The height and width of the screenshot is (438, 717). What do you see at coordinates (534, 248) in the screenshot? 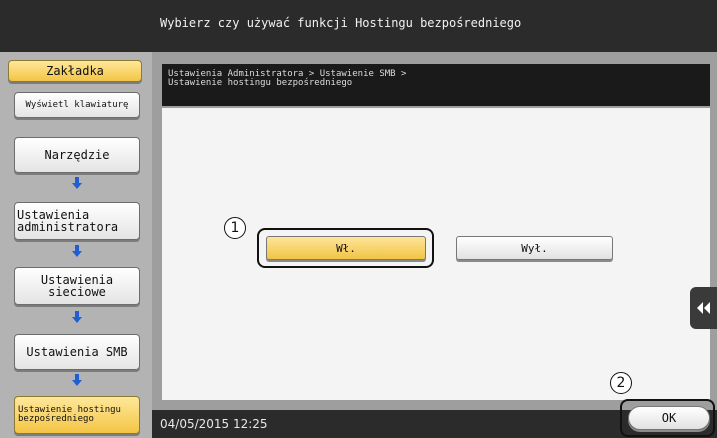
I see `off-option-button: Wył.` at bounding box center [534, 248].